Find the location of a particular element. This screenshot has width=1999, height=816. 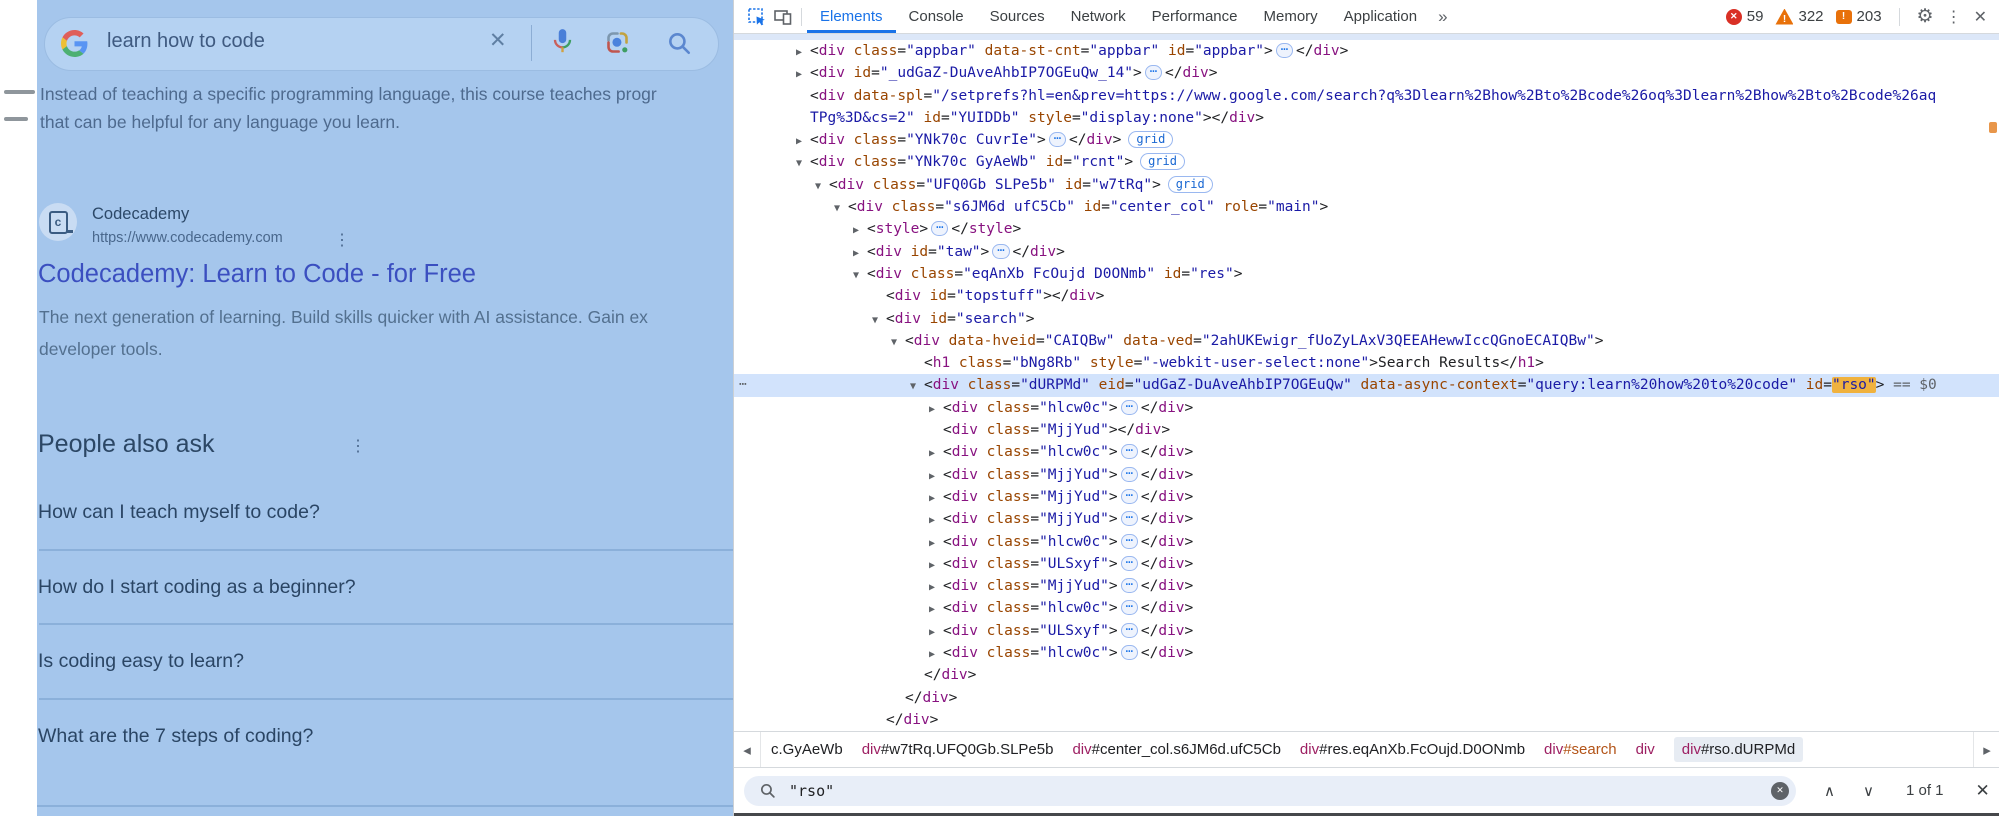

tab-console: Console is located at coordinates (936, 16).